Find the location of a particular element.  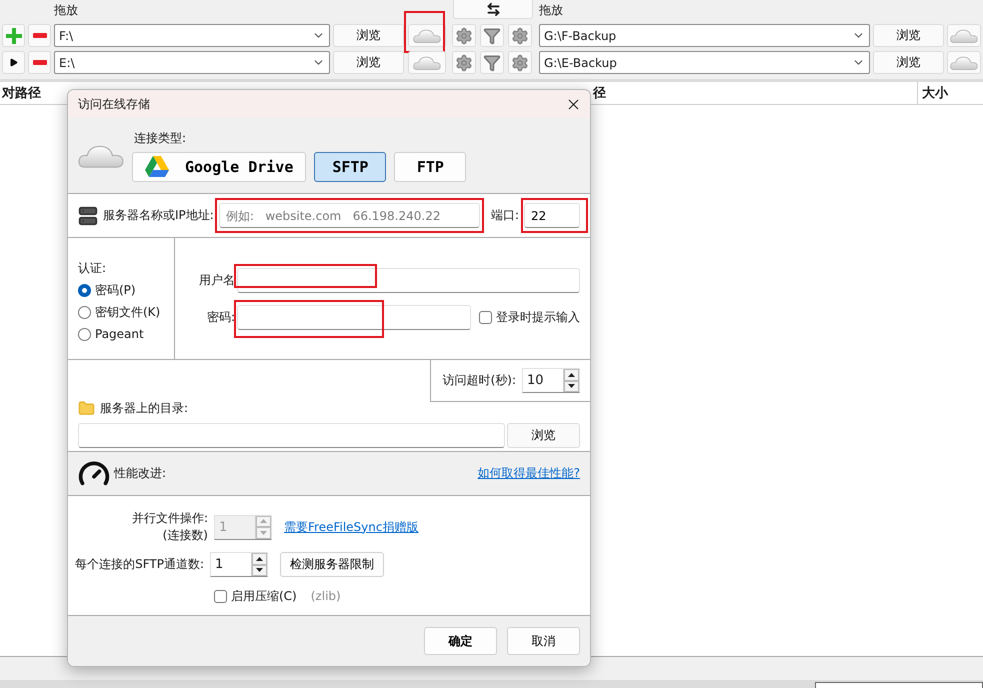

compression-checkbox: 启用压缩(C) is located at coordinates (255, 596).